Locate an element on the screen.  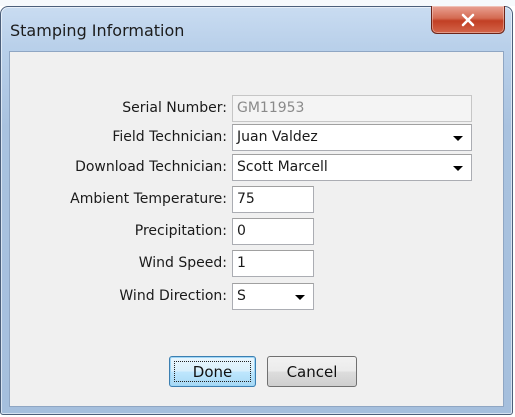
focus-ring is located at coordinates (212, 371).